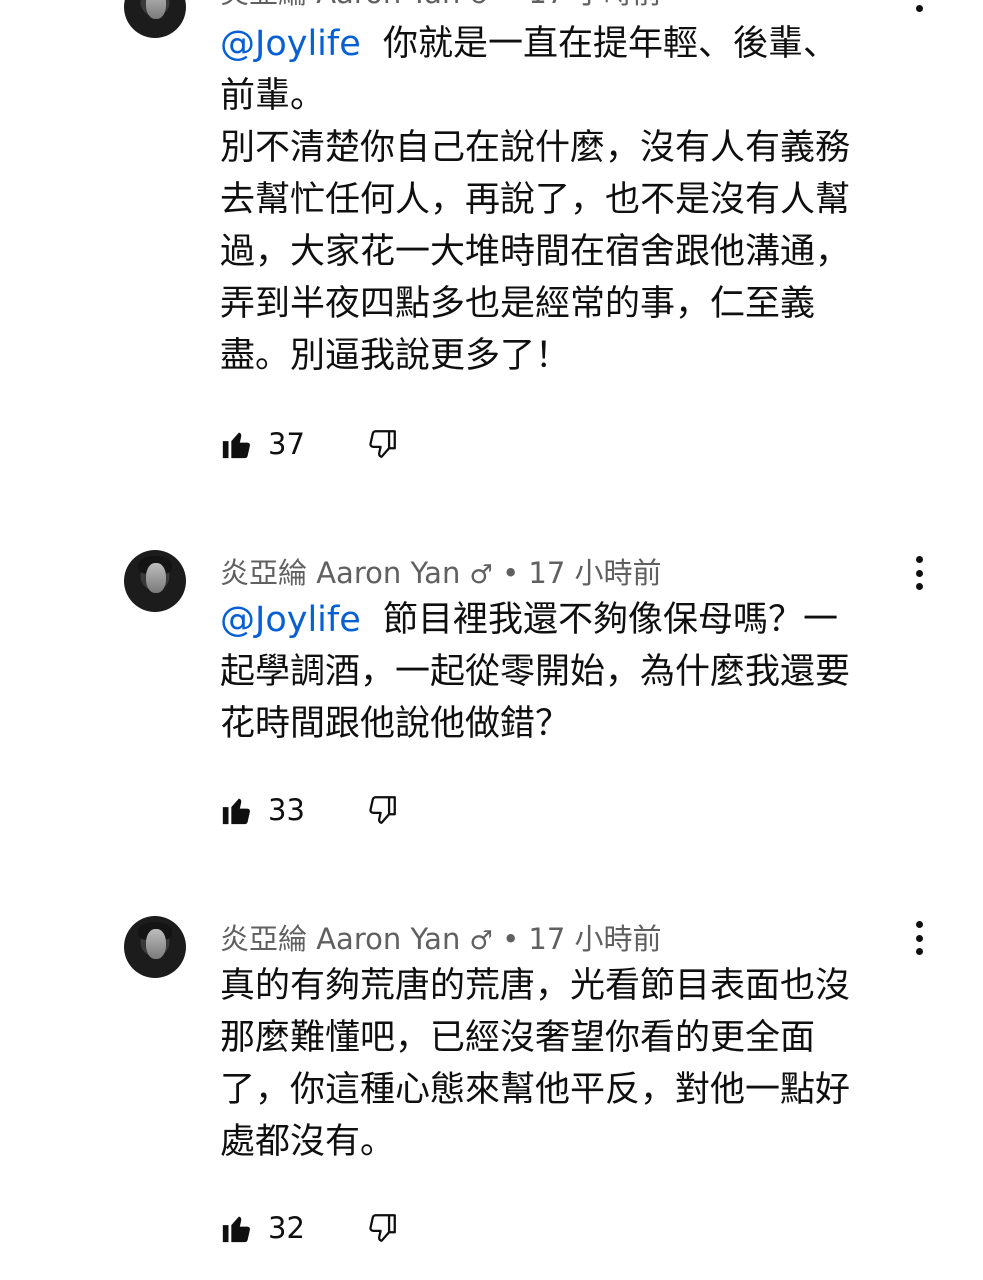  Describe the element at coordinates (518, 1038) in the screenshot. I see `comment-line: 那麼難懂吧，已經沒奢望你看的更全面` at that location.